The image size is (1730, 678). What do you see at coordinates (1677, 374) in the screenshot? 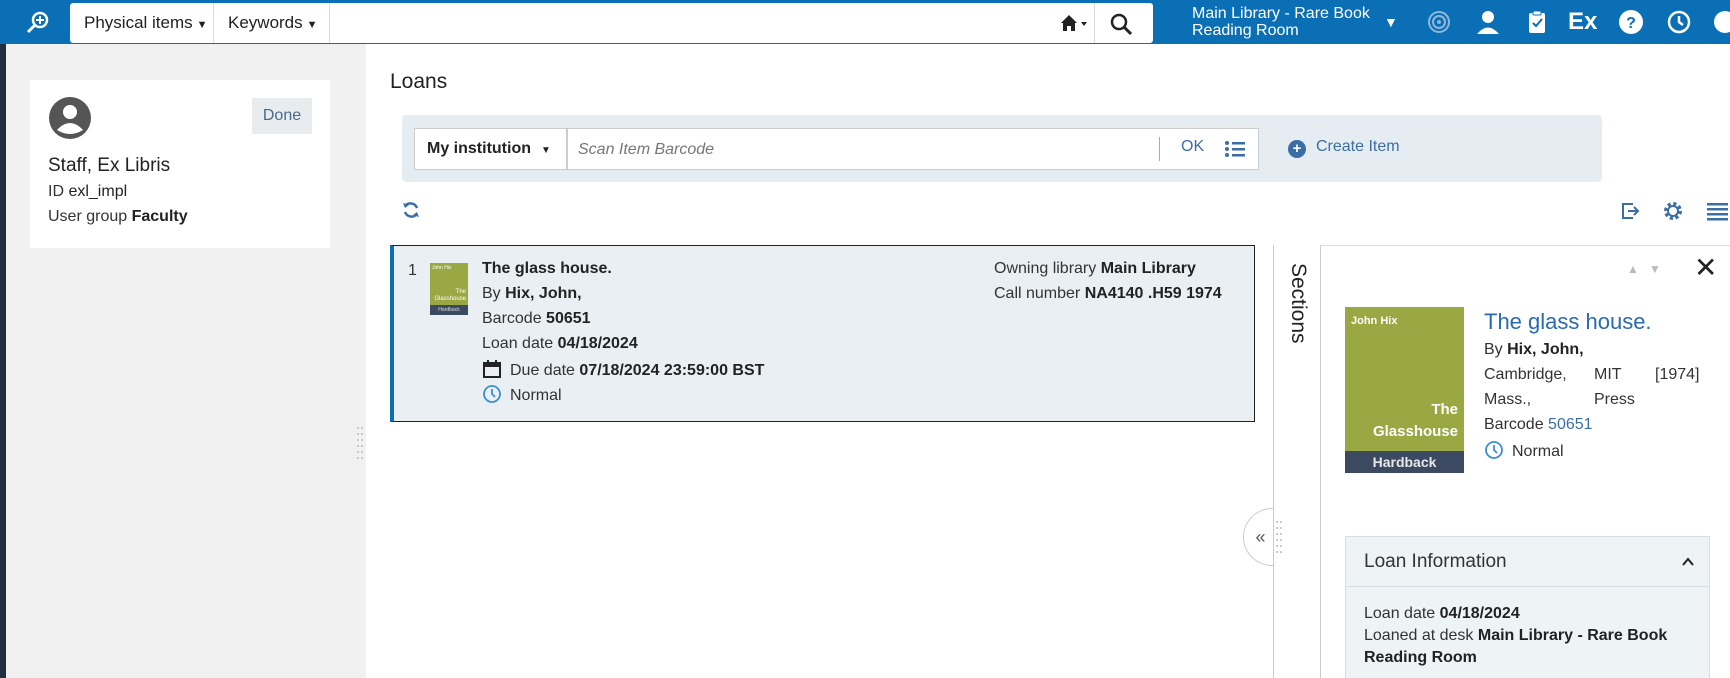
I see `detail-year: [1974]` at bounding box center [1677, 374].